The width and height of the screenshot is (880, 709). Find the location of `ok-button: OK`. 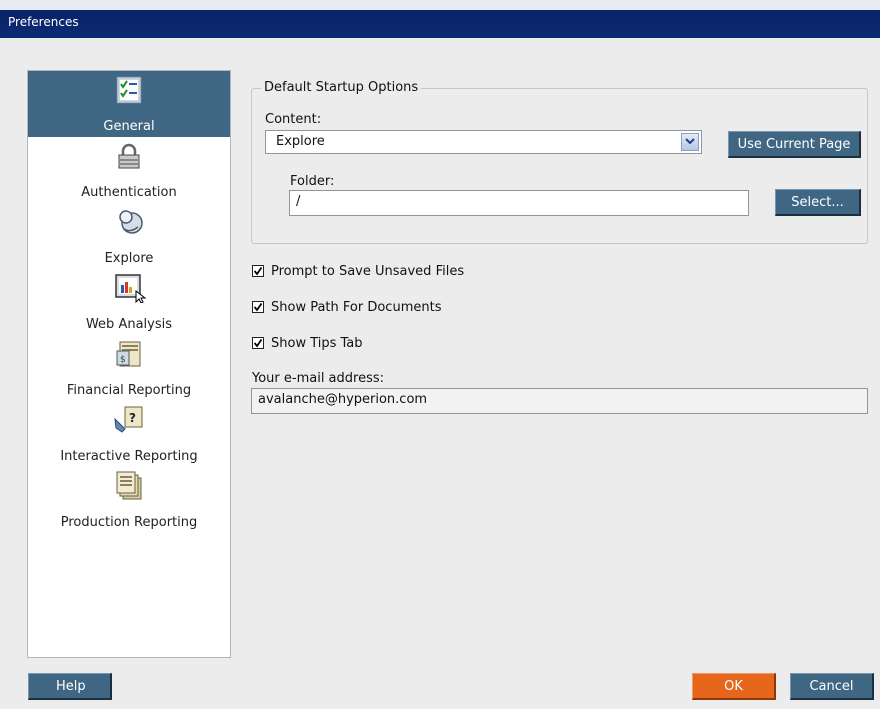

ok-button: OK is located at coordinates (734, 686).